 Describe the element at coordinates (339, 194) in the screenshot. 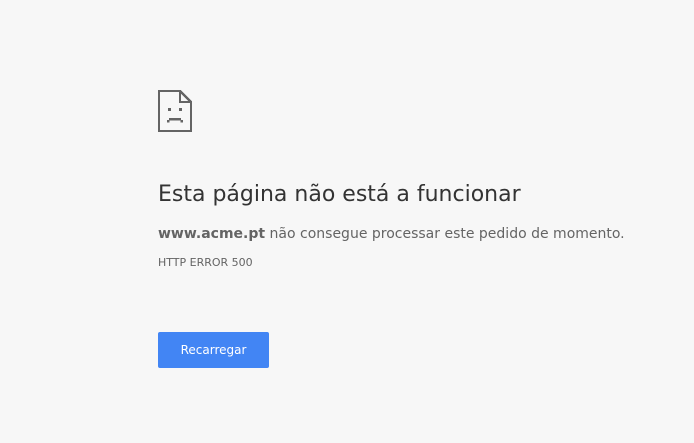

I see `page-title: Esta página não está a funcionar` at that location.